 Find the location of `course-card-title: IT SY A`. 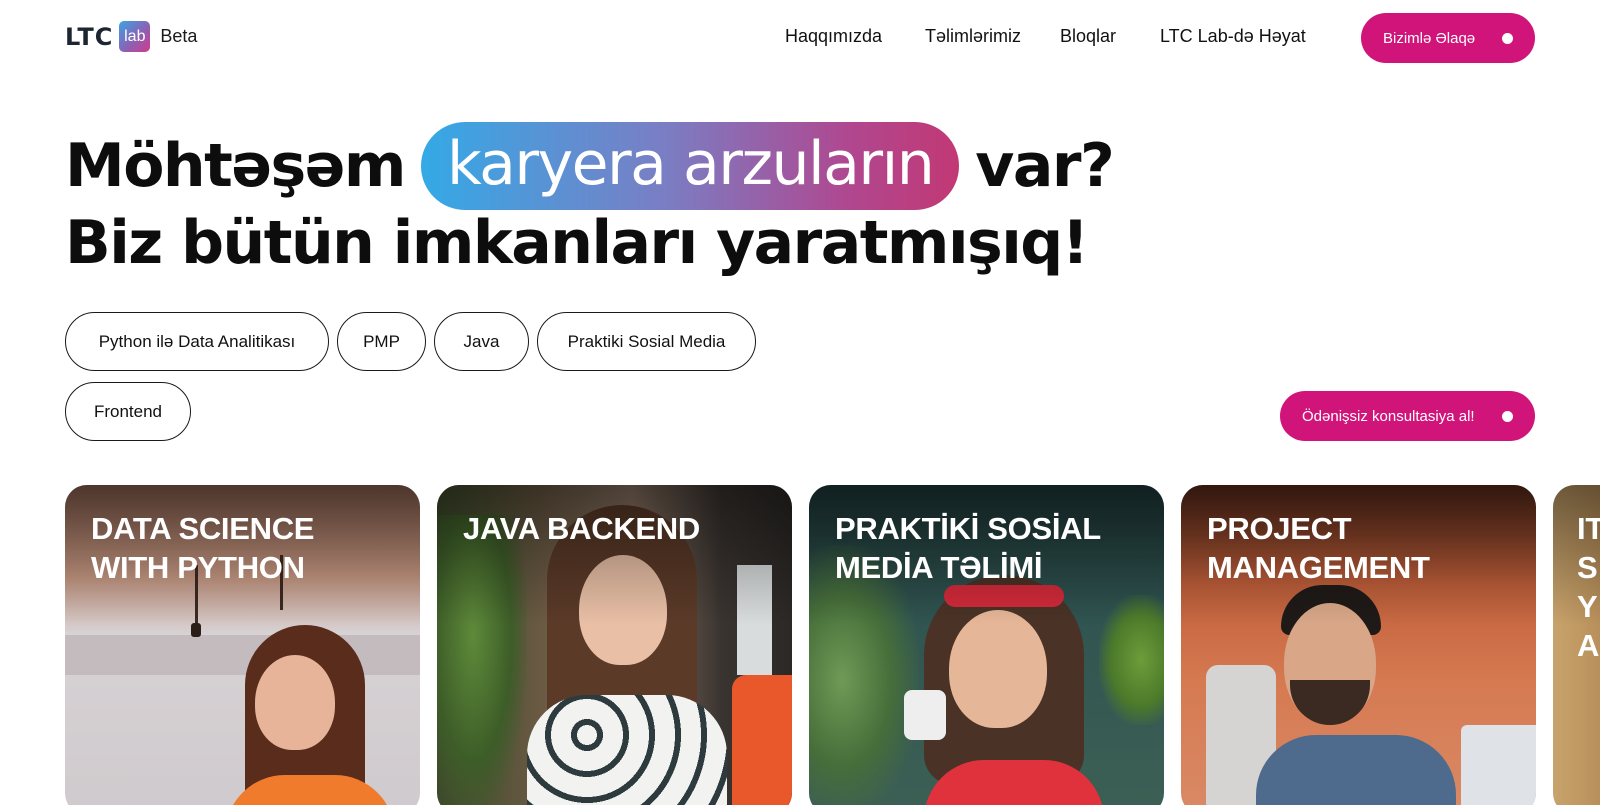

course-card-title: IT SY A is located at coordinates (1588, 587).